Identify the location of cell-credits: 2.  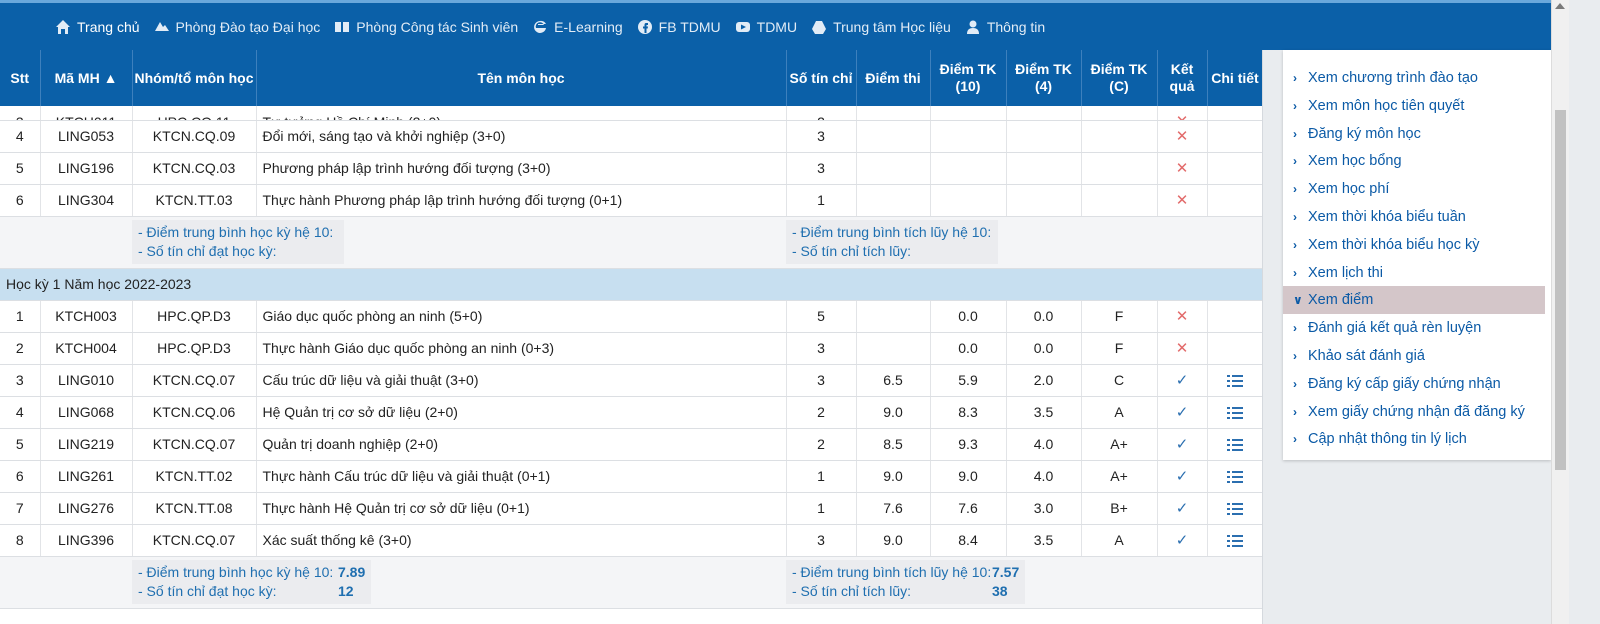
(821, 412).